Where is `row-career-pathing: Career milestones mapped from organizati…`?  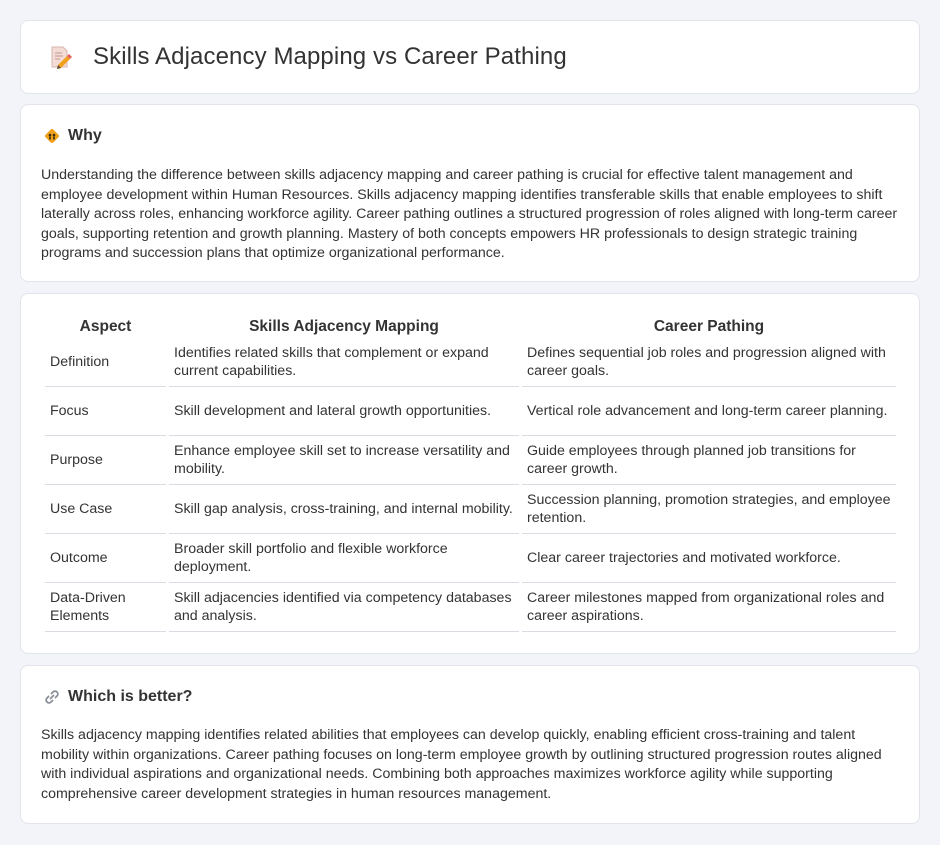 row-career-pathing: Career milestones mapped from organizati… is located at coordinates (709, 607).